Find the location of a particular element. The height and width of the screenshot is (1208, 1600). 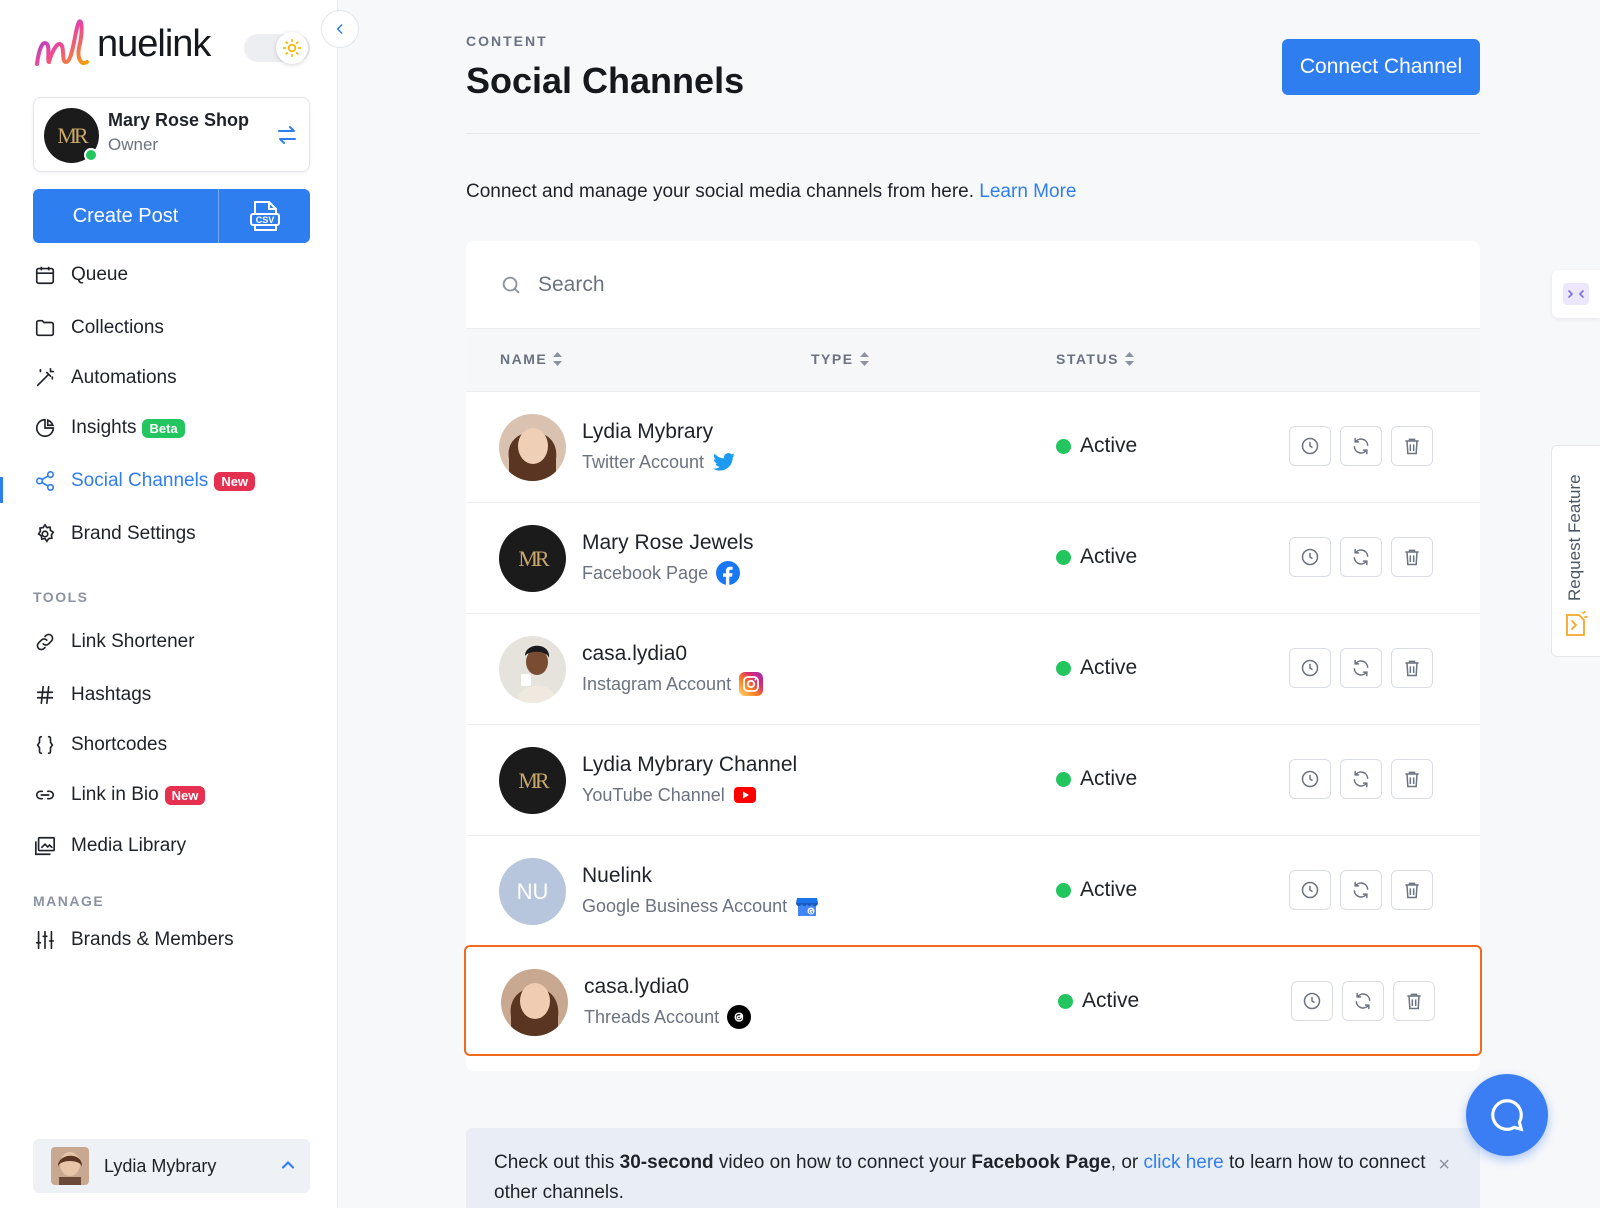

collapse-sidebar-button is located at coordinates (340, 29).